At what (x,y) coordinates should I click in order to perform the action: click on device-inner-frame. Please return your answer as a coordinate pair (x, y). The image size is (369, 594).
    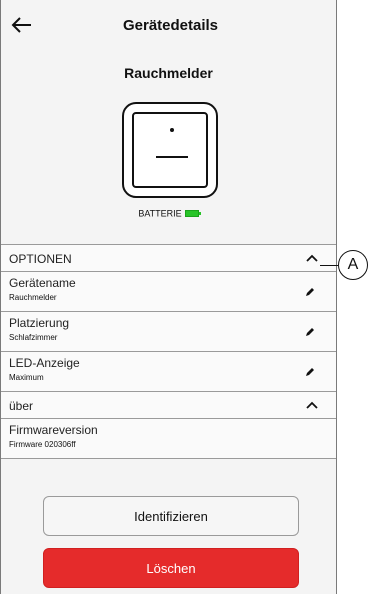
    Looking at the image, I should click on (170, 150).